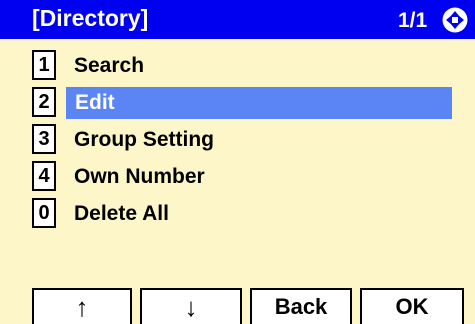  I want to click on menu-item-delete-all: 0 Delete All, so click(247, 214).